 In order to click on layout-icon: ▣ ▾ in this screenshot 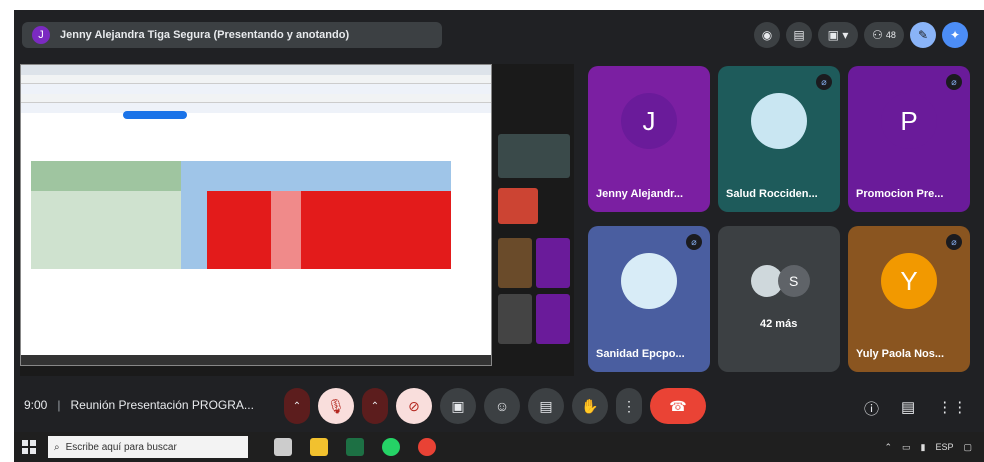, I will do `click(838, 35)`.